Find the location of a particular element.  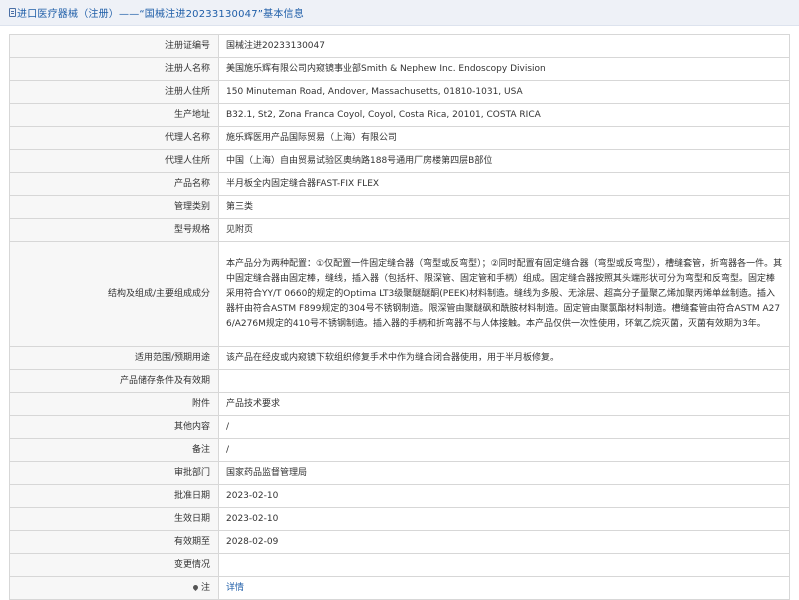

table-row: 管理类别 第三类 is located at coordinates (399, 207).